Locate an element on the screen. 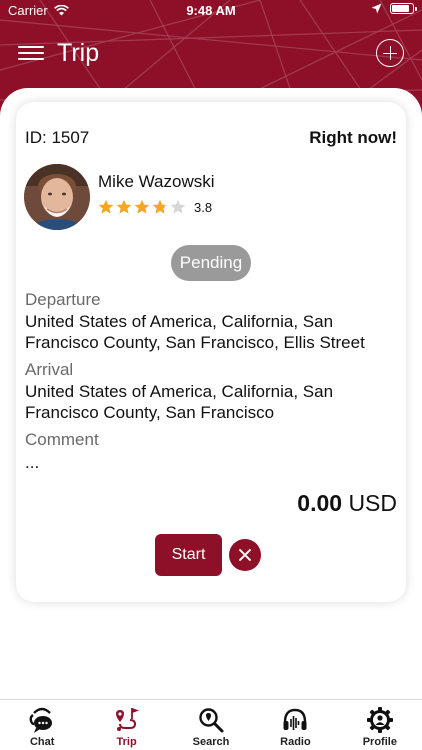  avatar is located at coordinates (57, 197).